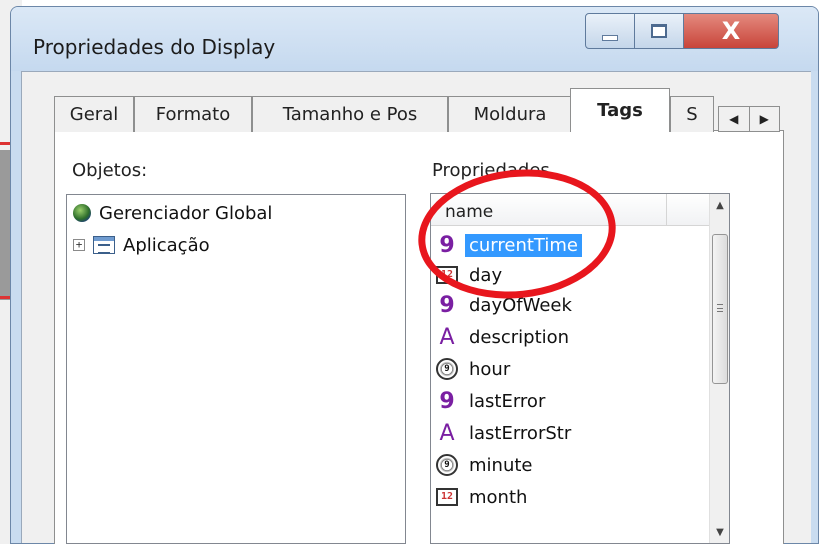 The image size is (819, 544). Describe the element at coordinates (507, 401) in the screenshot. I see `property-label: lastError` at that location.